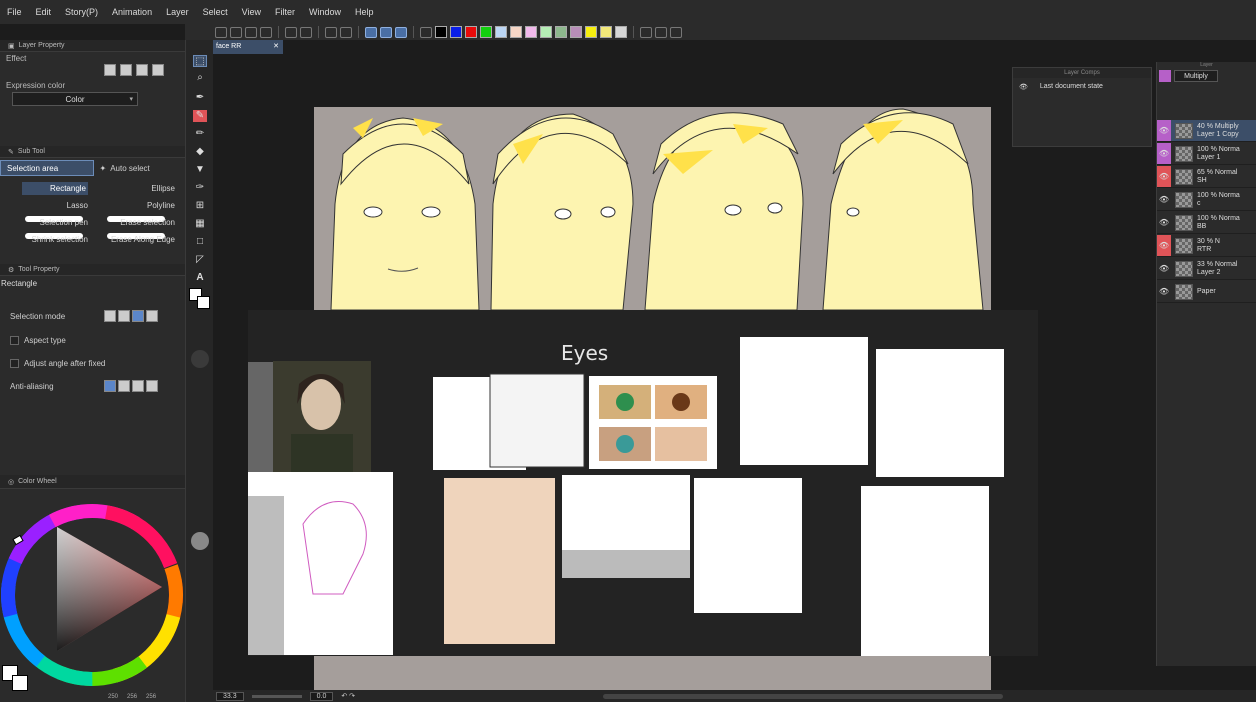 Image resolution: width=1256 pixels, height=702 pixels. What do you see at coordinates (200, 188) in the screenshot?
I see `eyedropper-tool-icon: ✑` at bounding box center [200, 188].